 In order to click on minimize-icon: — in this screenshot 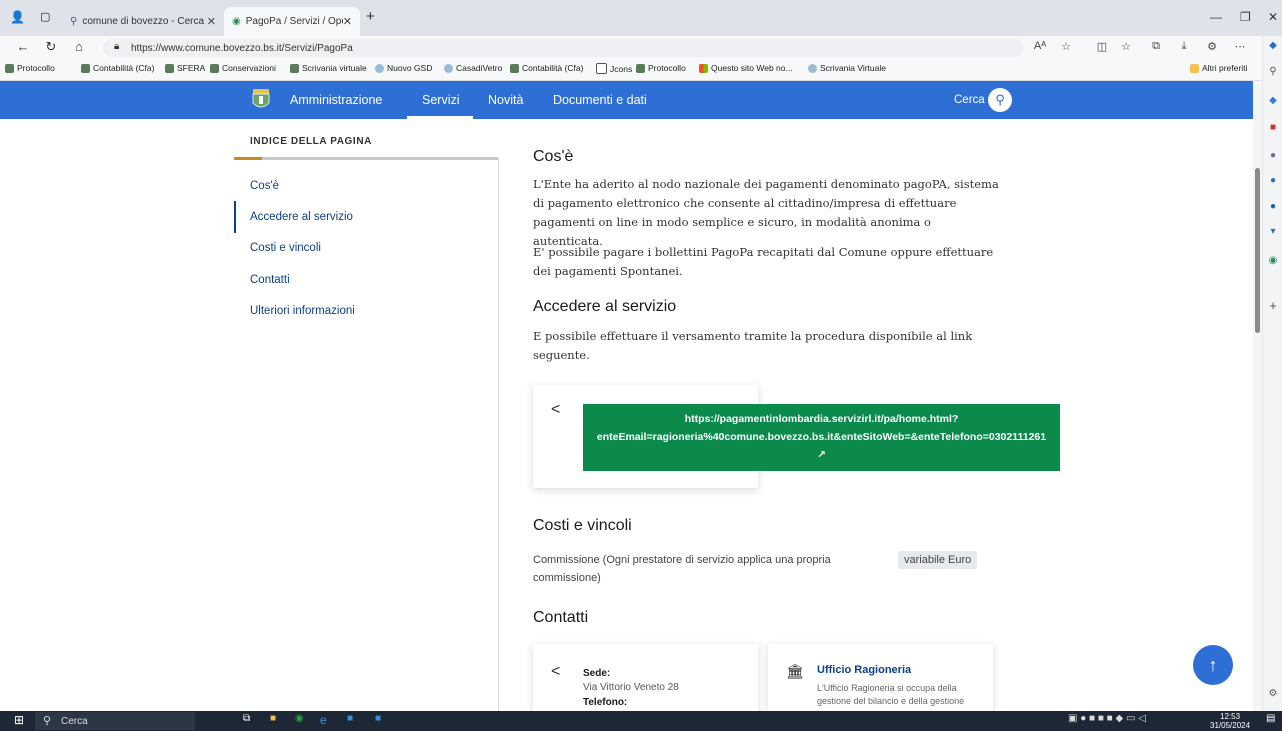, I will do `click(1216, 17)`.